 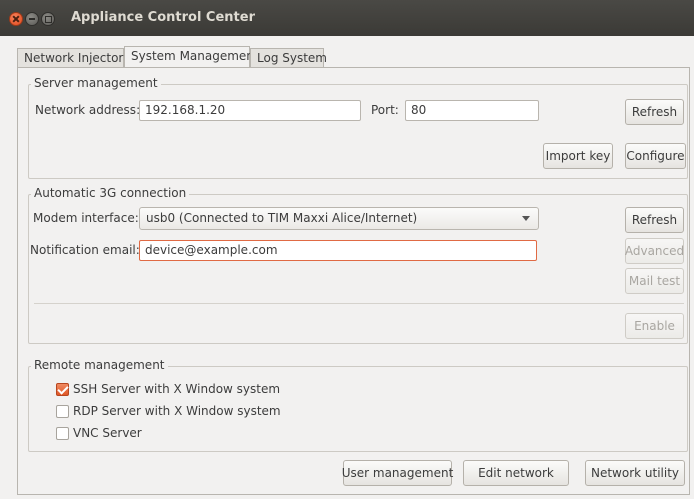 I want to click on remote-management-legend: Remote management, so click(x=99, y=365).